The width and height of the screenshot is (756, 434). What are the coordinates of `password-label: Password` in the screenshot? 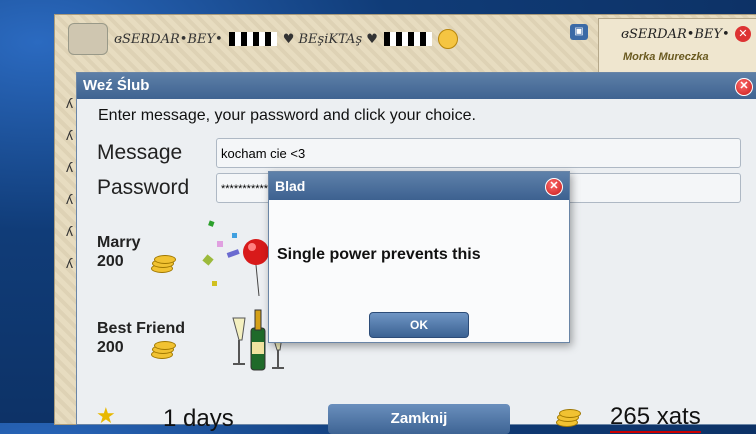 It's located at (143, 187).